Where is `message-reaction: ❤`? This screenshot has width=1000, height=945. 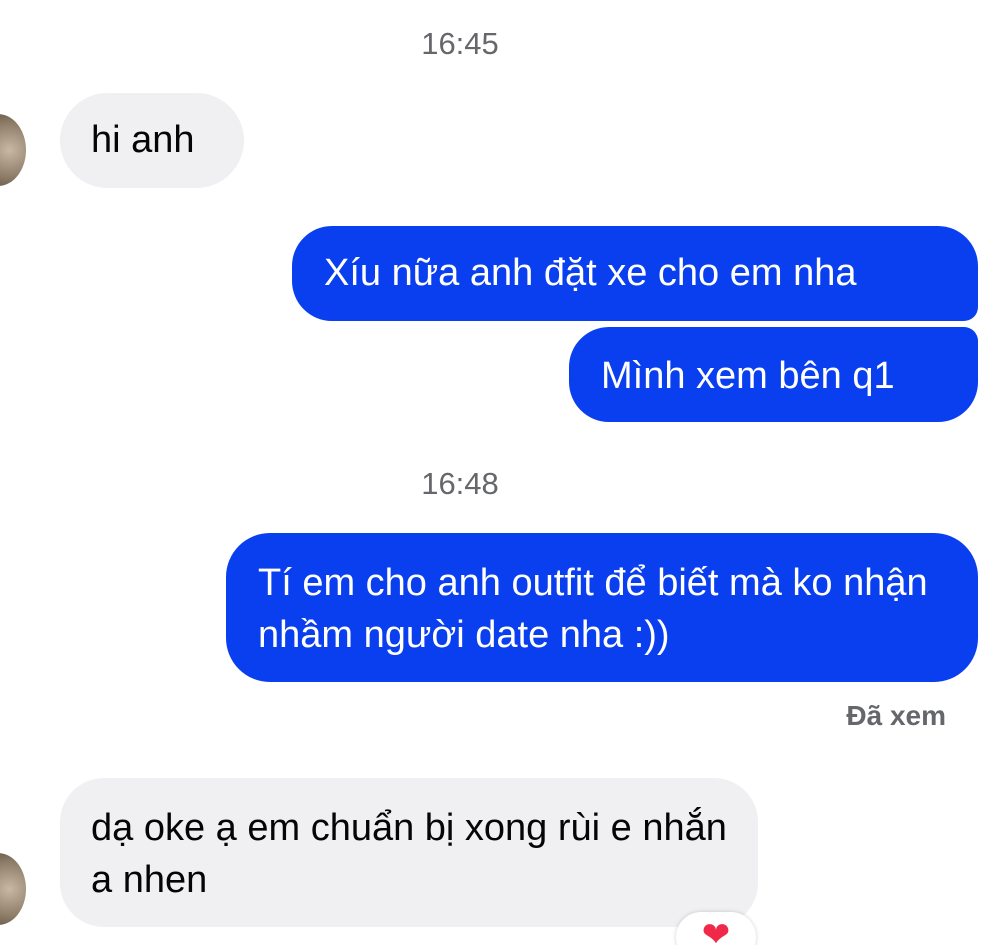 message-reaction: ❤ is located at coordinates (716, 928).